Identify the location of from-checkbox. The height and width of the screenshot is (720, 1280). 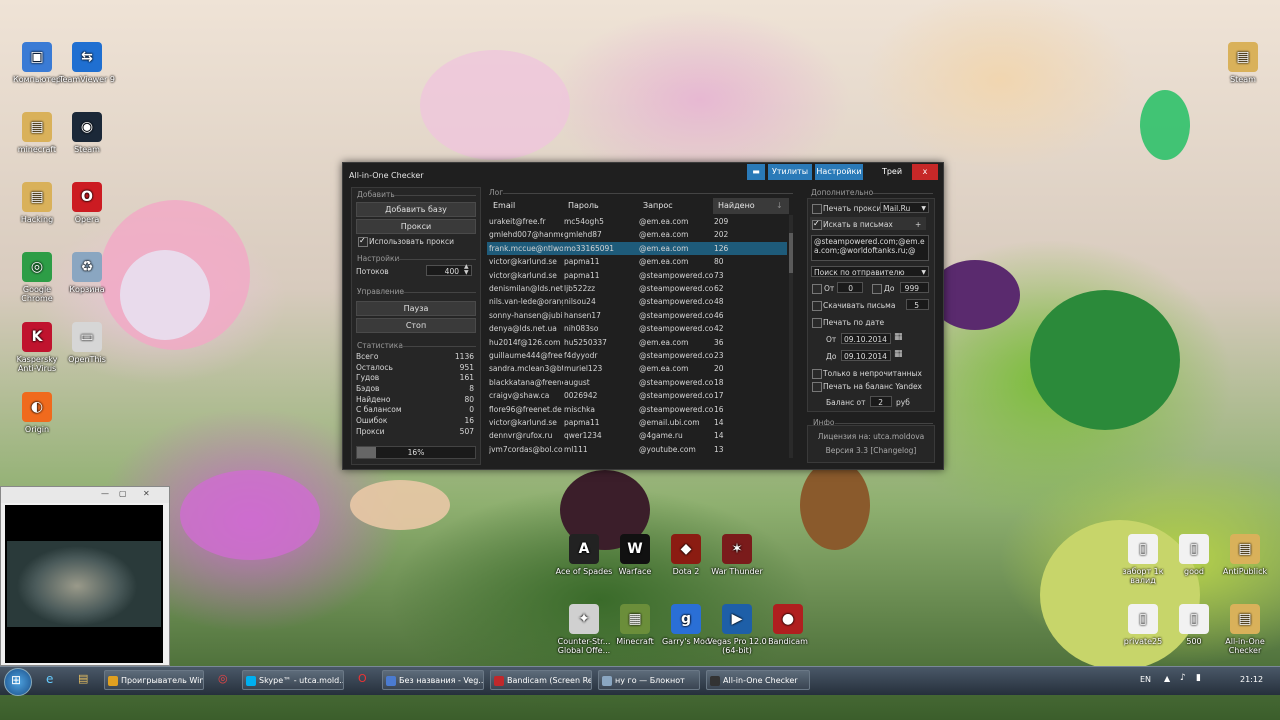
(817, 289).